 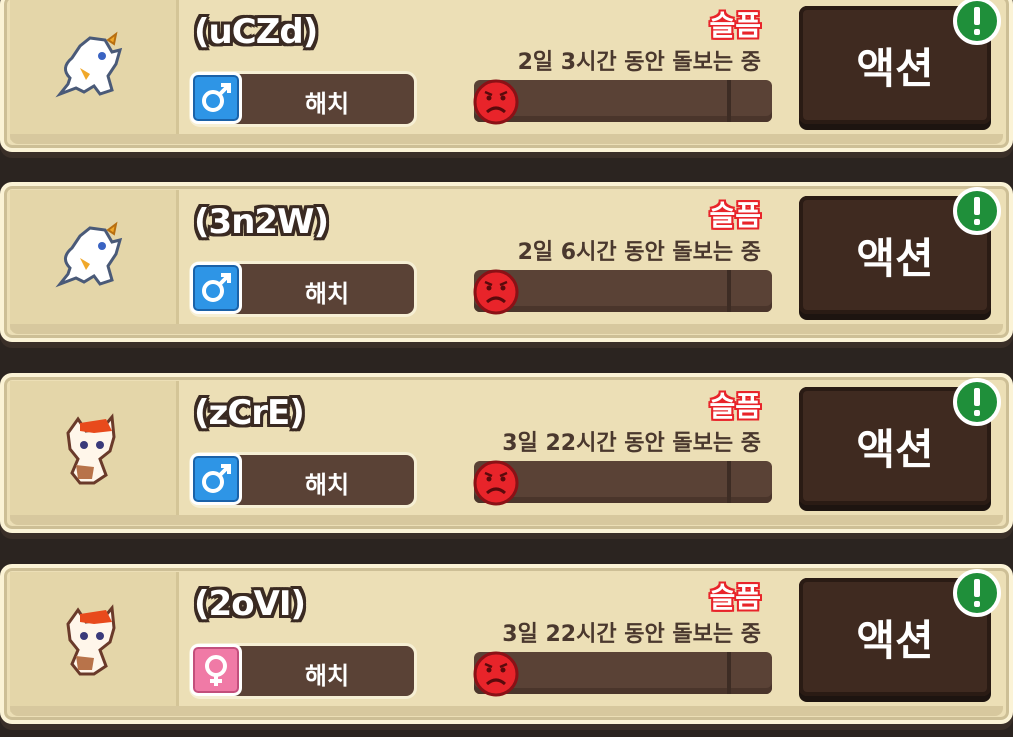 What do you see at coordinates (256, 32) in the screenshot?
I see `pet-name: (uCZd)` at bounding box center [256, 32].